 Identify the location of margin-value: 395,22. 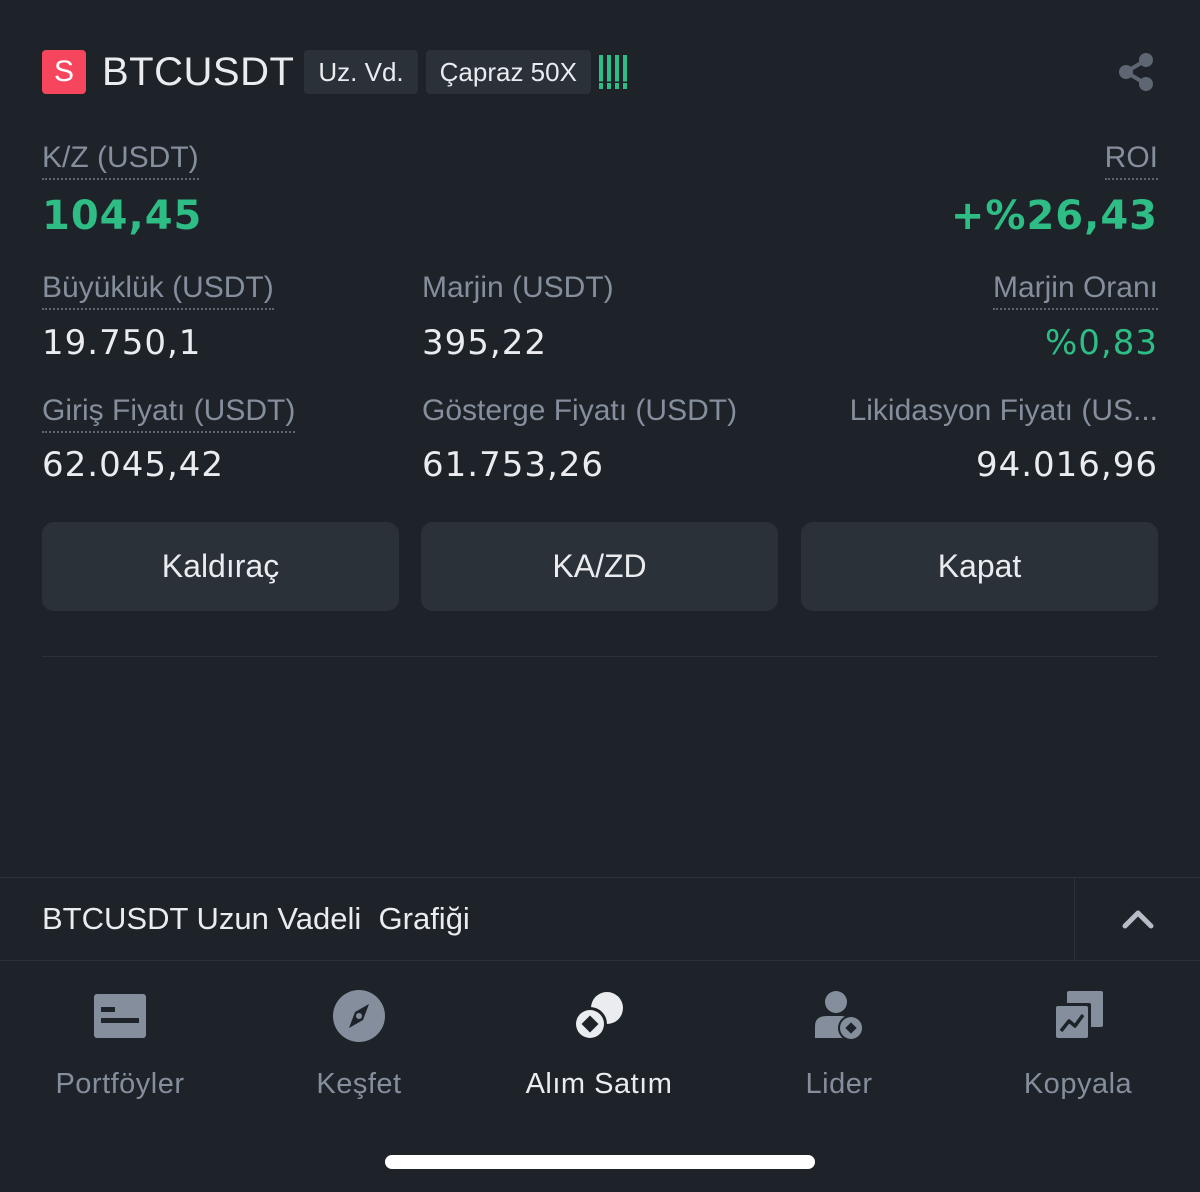
(484, 343).